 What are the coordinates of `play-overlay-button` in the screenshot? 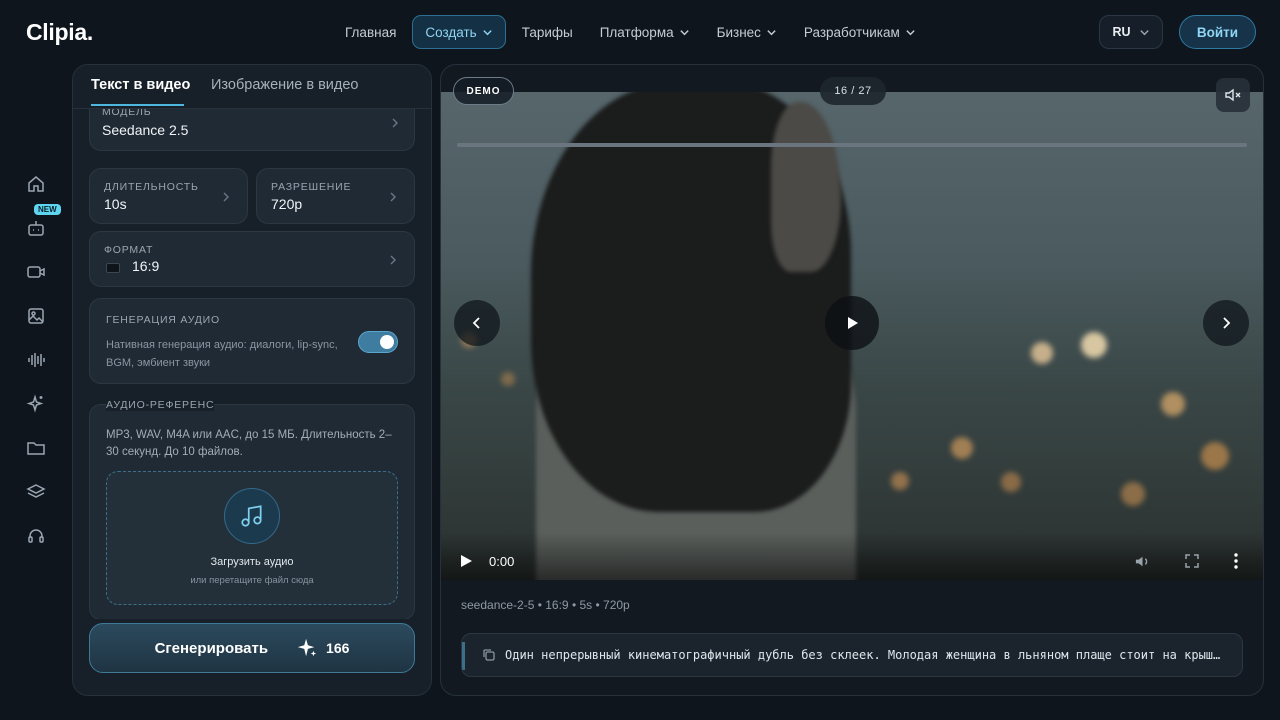 It's located at (852, 323).